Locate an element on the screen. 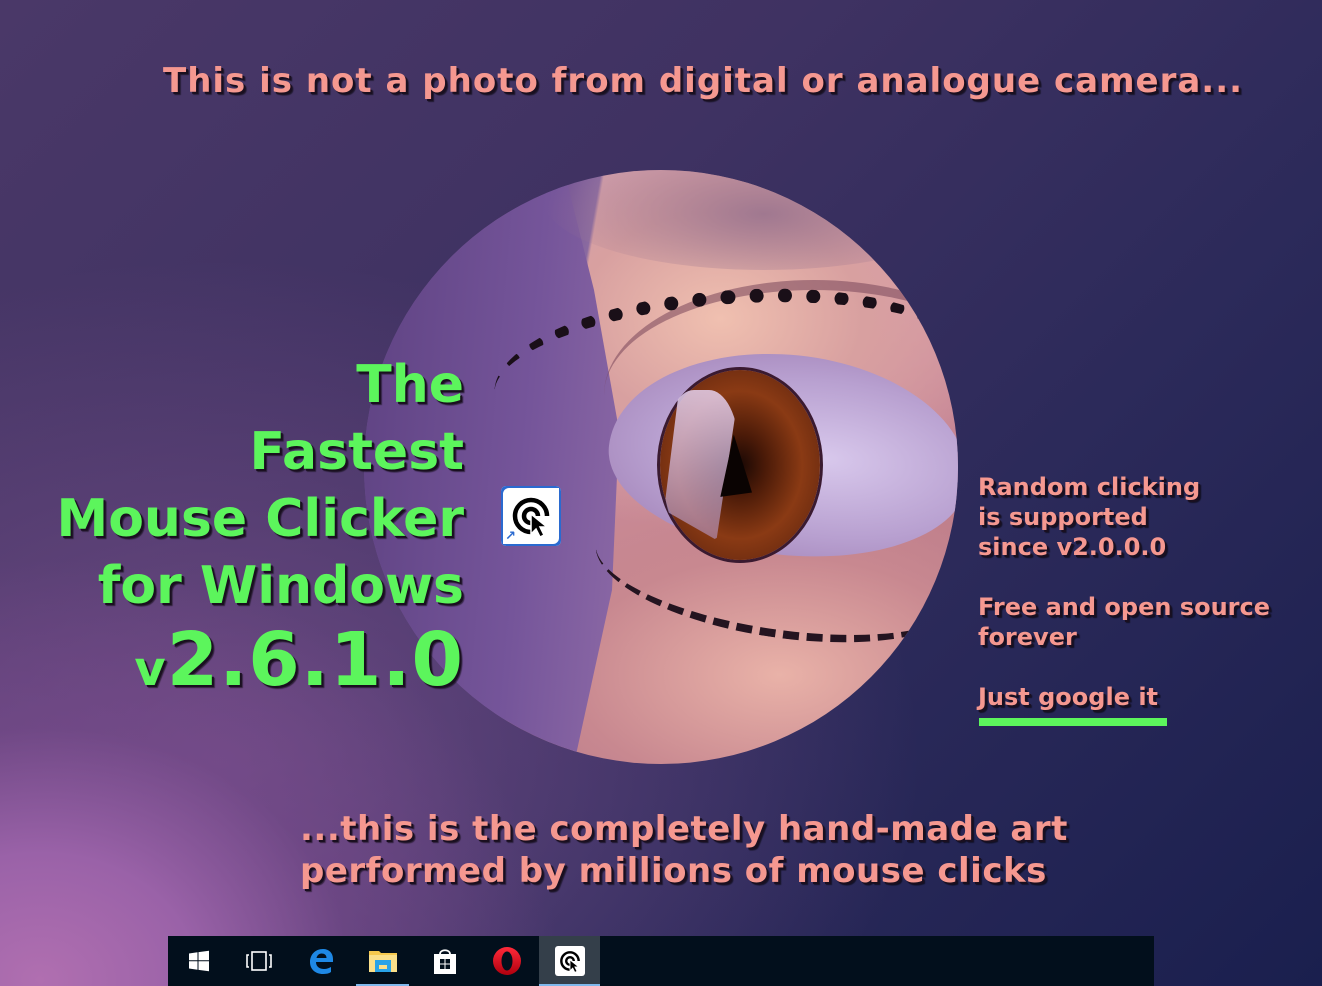 Image resolution: width=1322 pixels, height=986 pixels. mouse-clicker-target-cursor-icon is located at coordinates (569, 962).